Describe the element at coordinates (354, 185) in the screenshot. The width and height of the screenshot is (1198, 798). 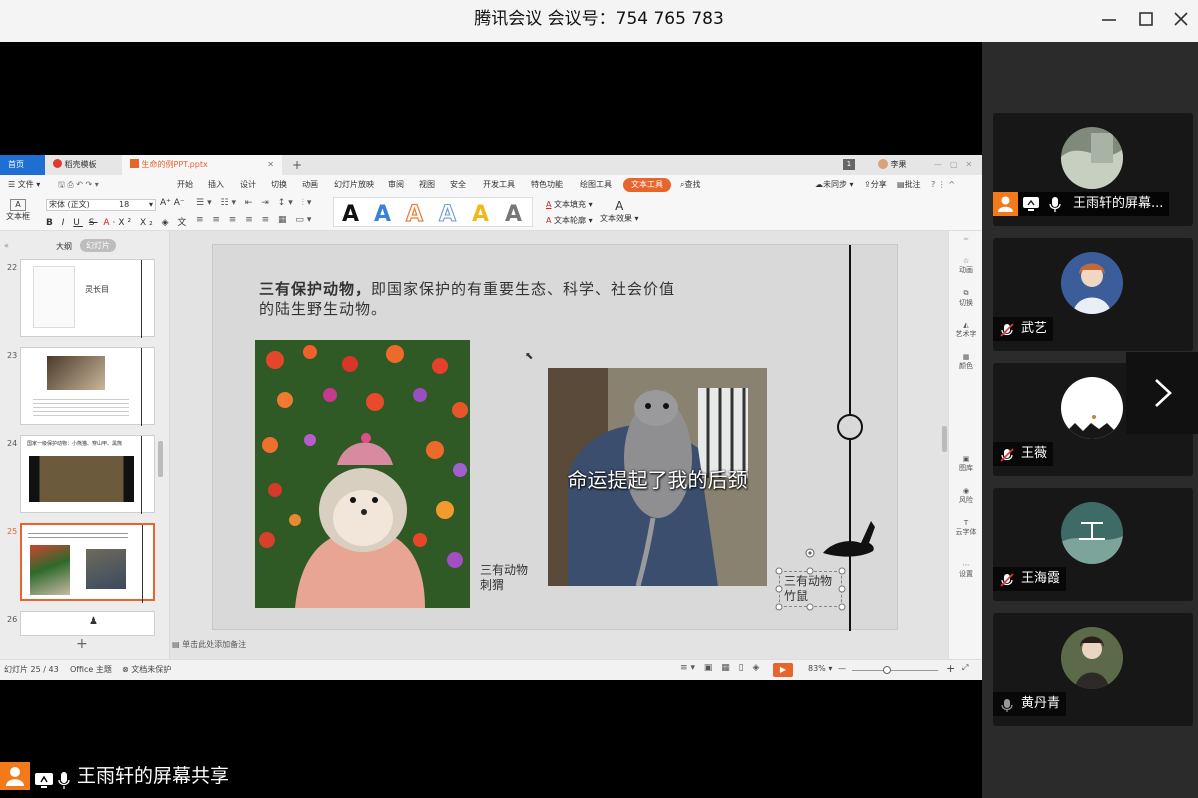
I see `menu-slideshow: 幻灯片放映` at that location.